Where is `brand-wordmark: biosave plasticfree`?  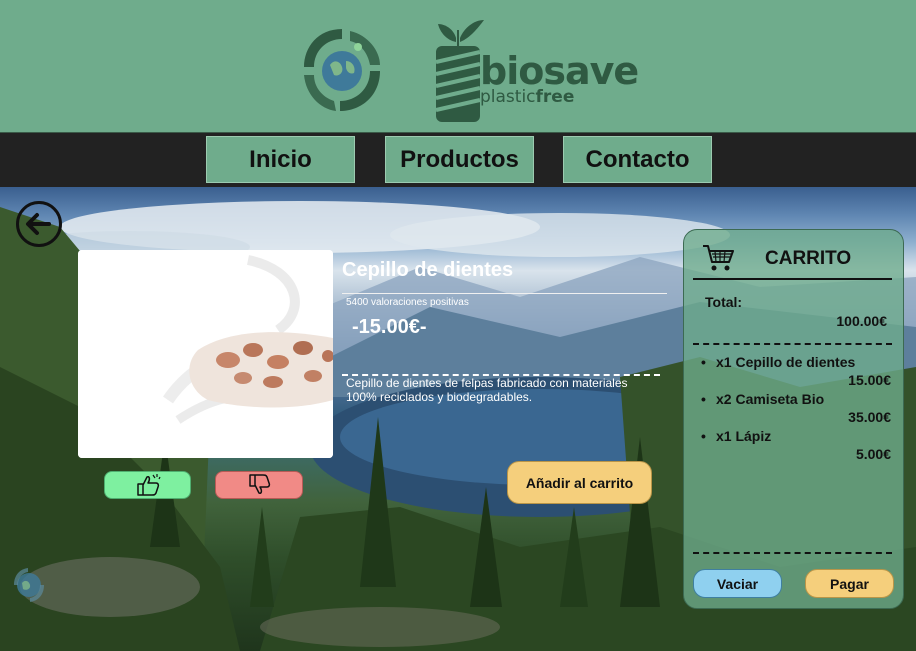
brand-wordmark: biosave plasticfree is located at coordinates (559, 78).